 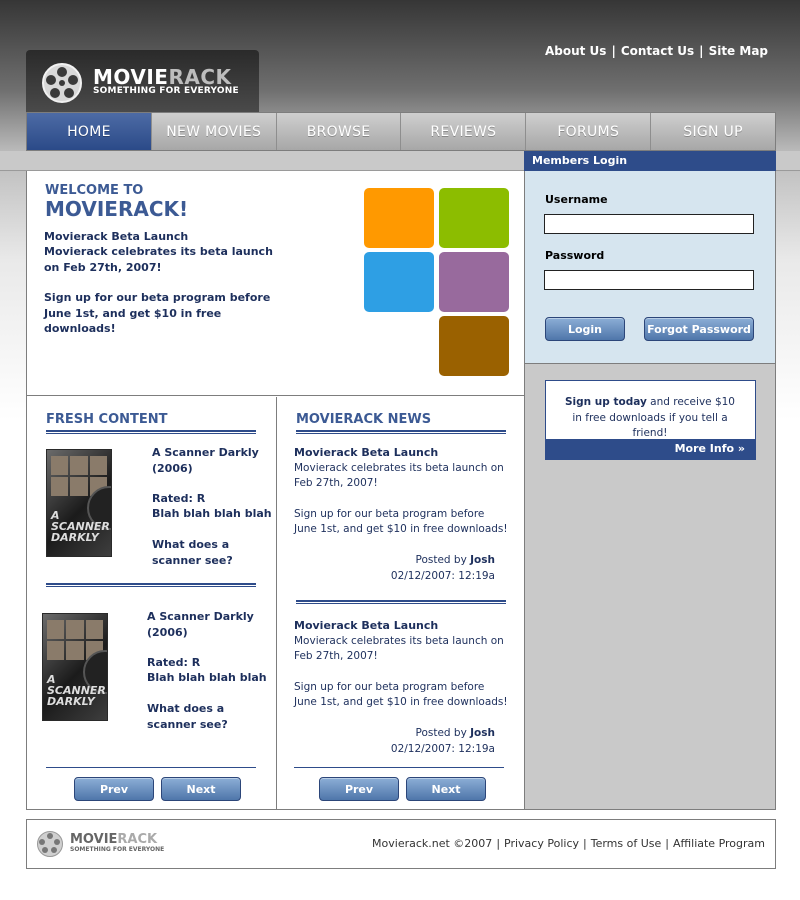 What do you see at coordinates (738, 51) in the screenshot?
I see `site-map-link: Site Map` at bounding box center [738, 51].